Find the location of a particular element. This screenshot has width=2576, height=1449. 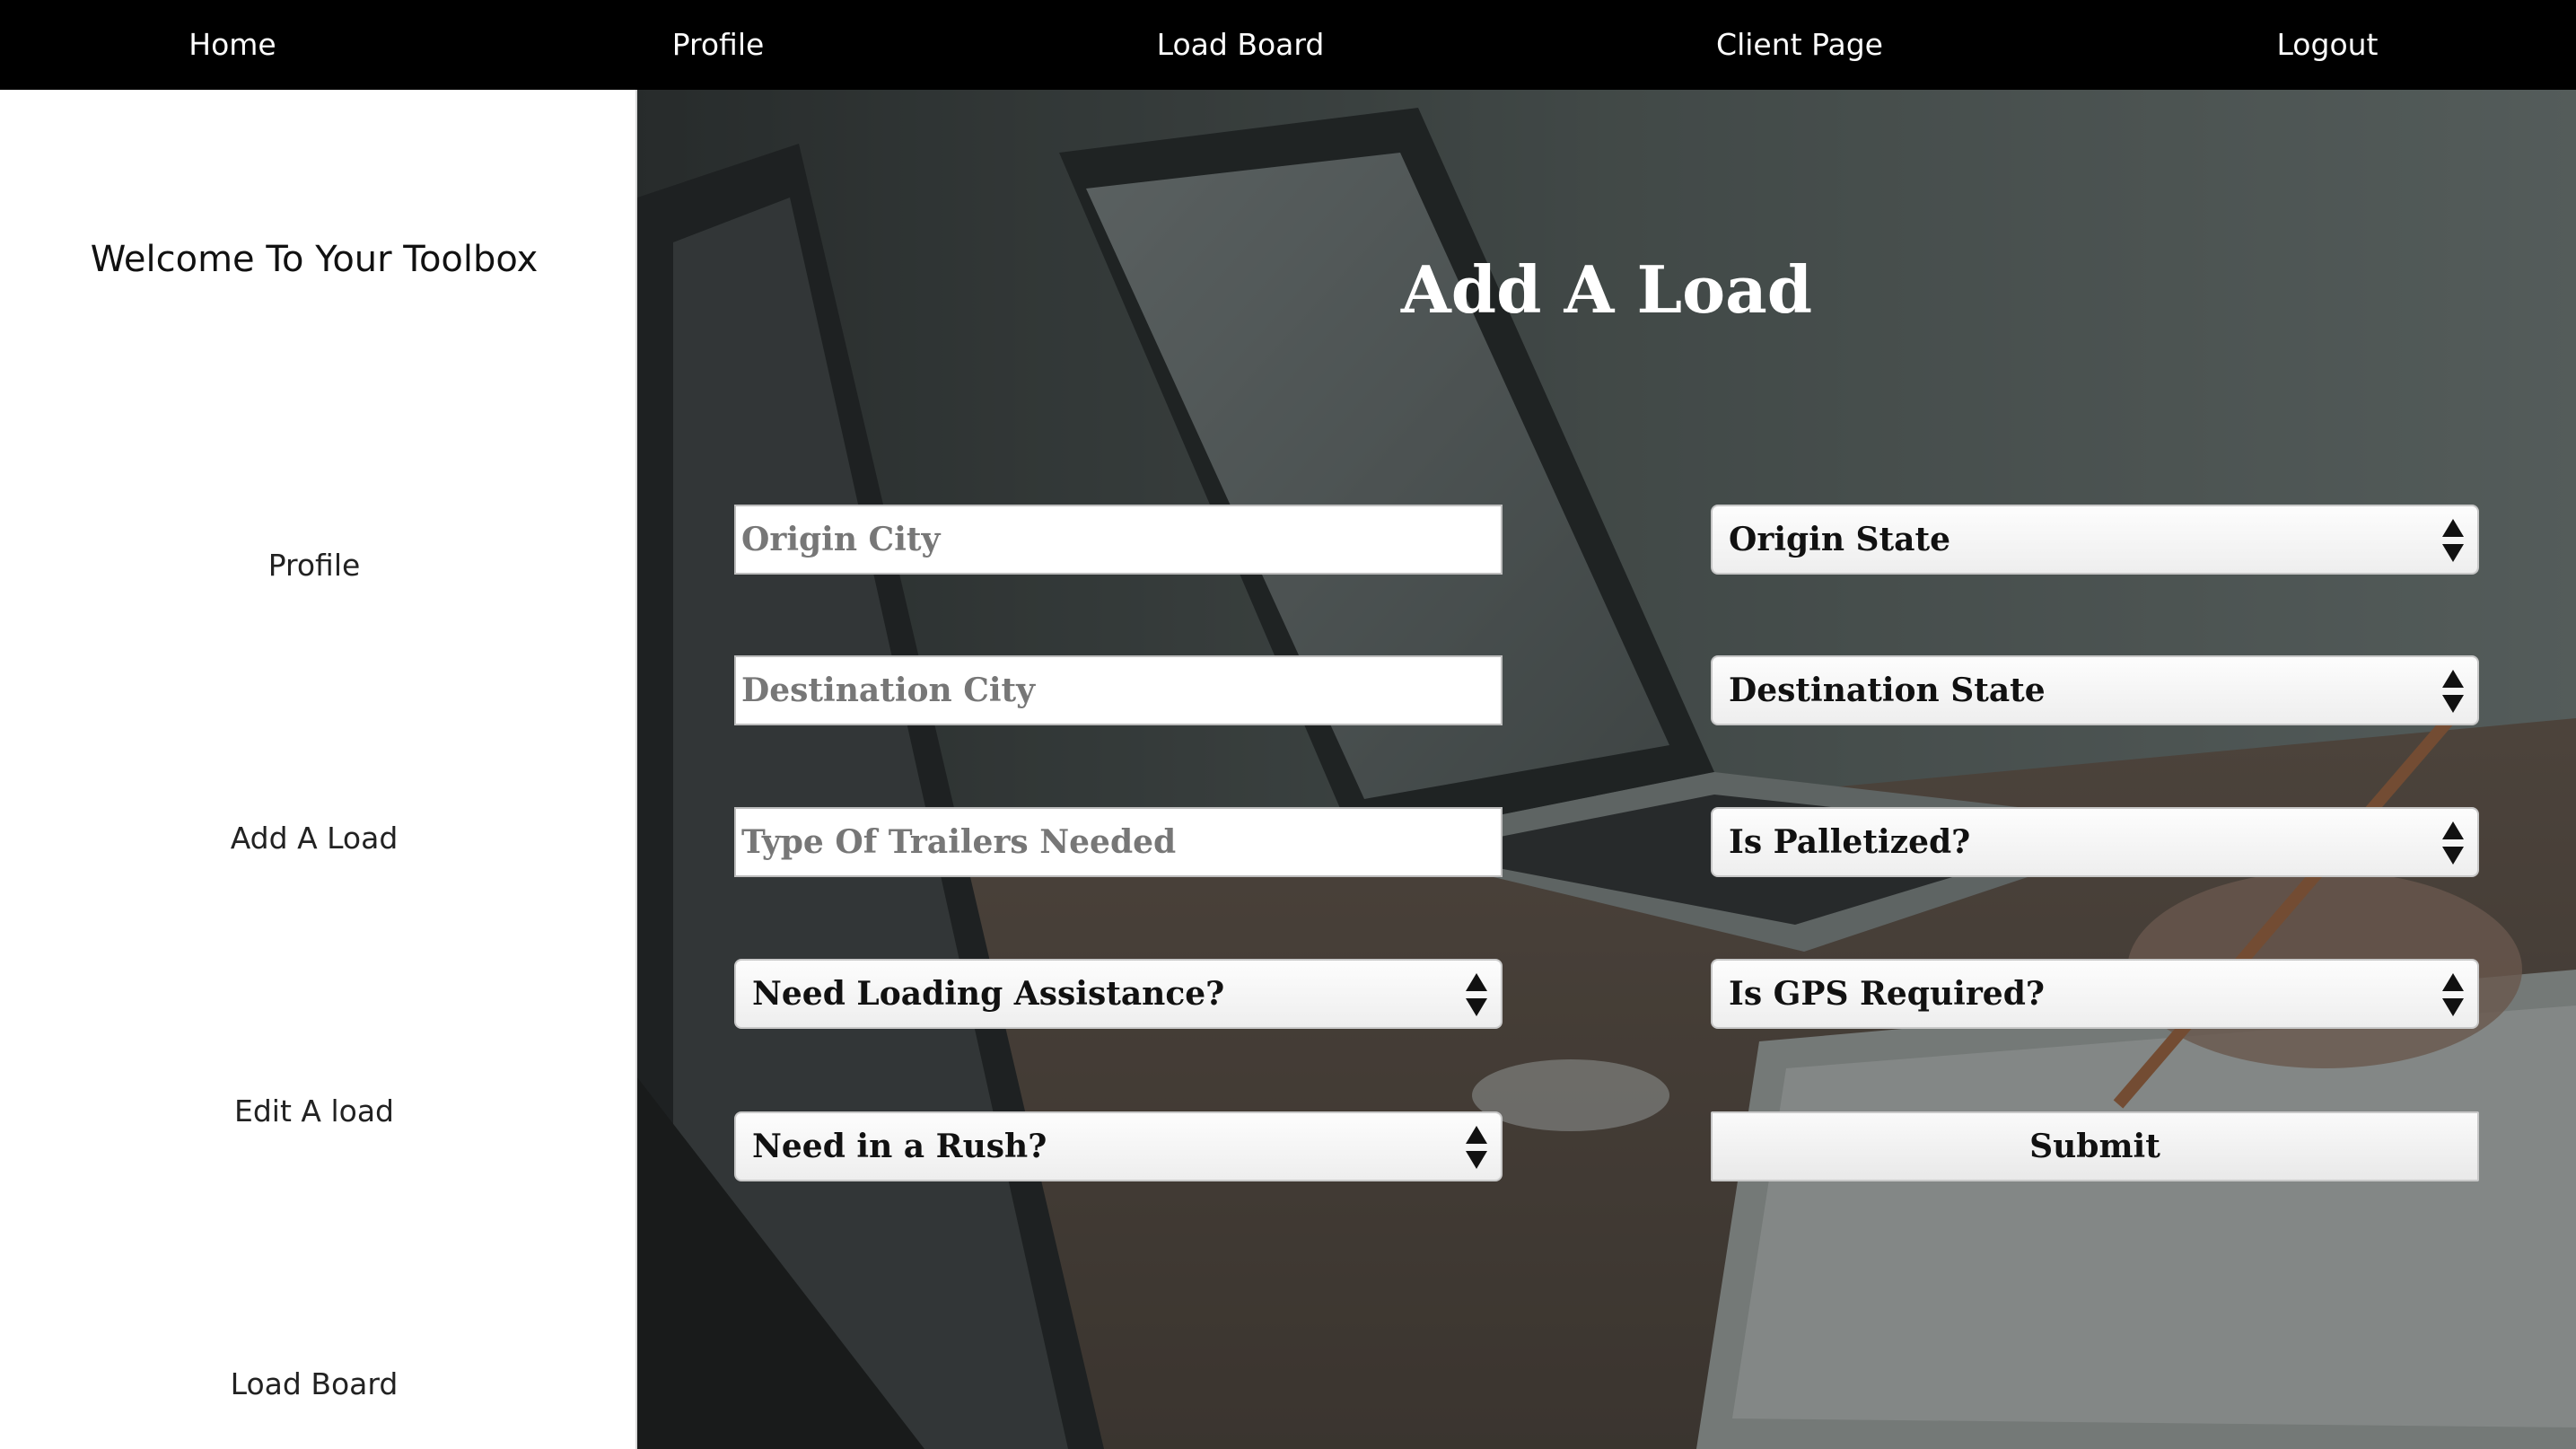

destination-city-field is located at coordinates (1118, 690).